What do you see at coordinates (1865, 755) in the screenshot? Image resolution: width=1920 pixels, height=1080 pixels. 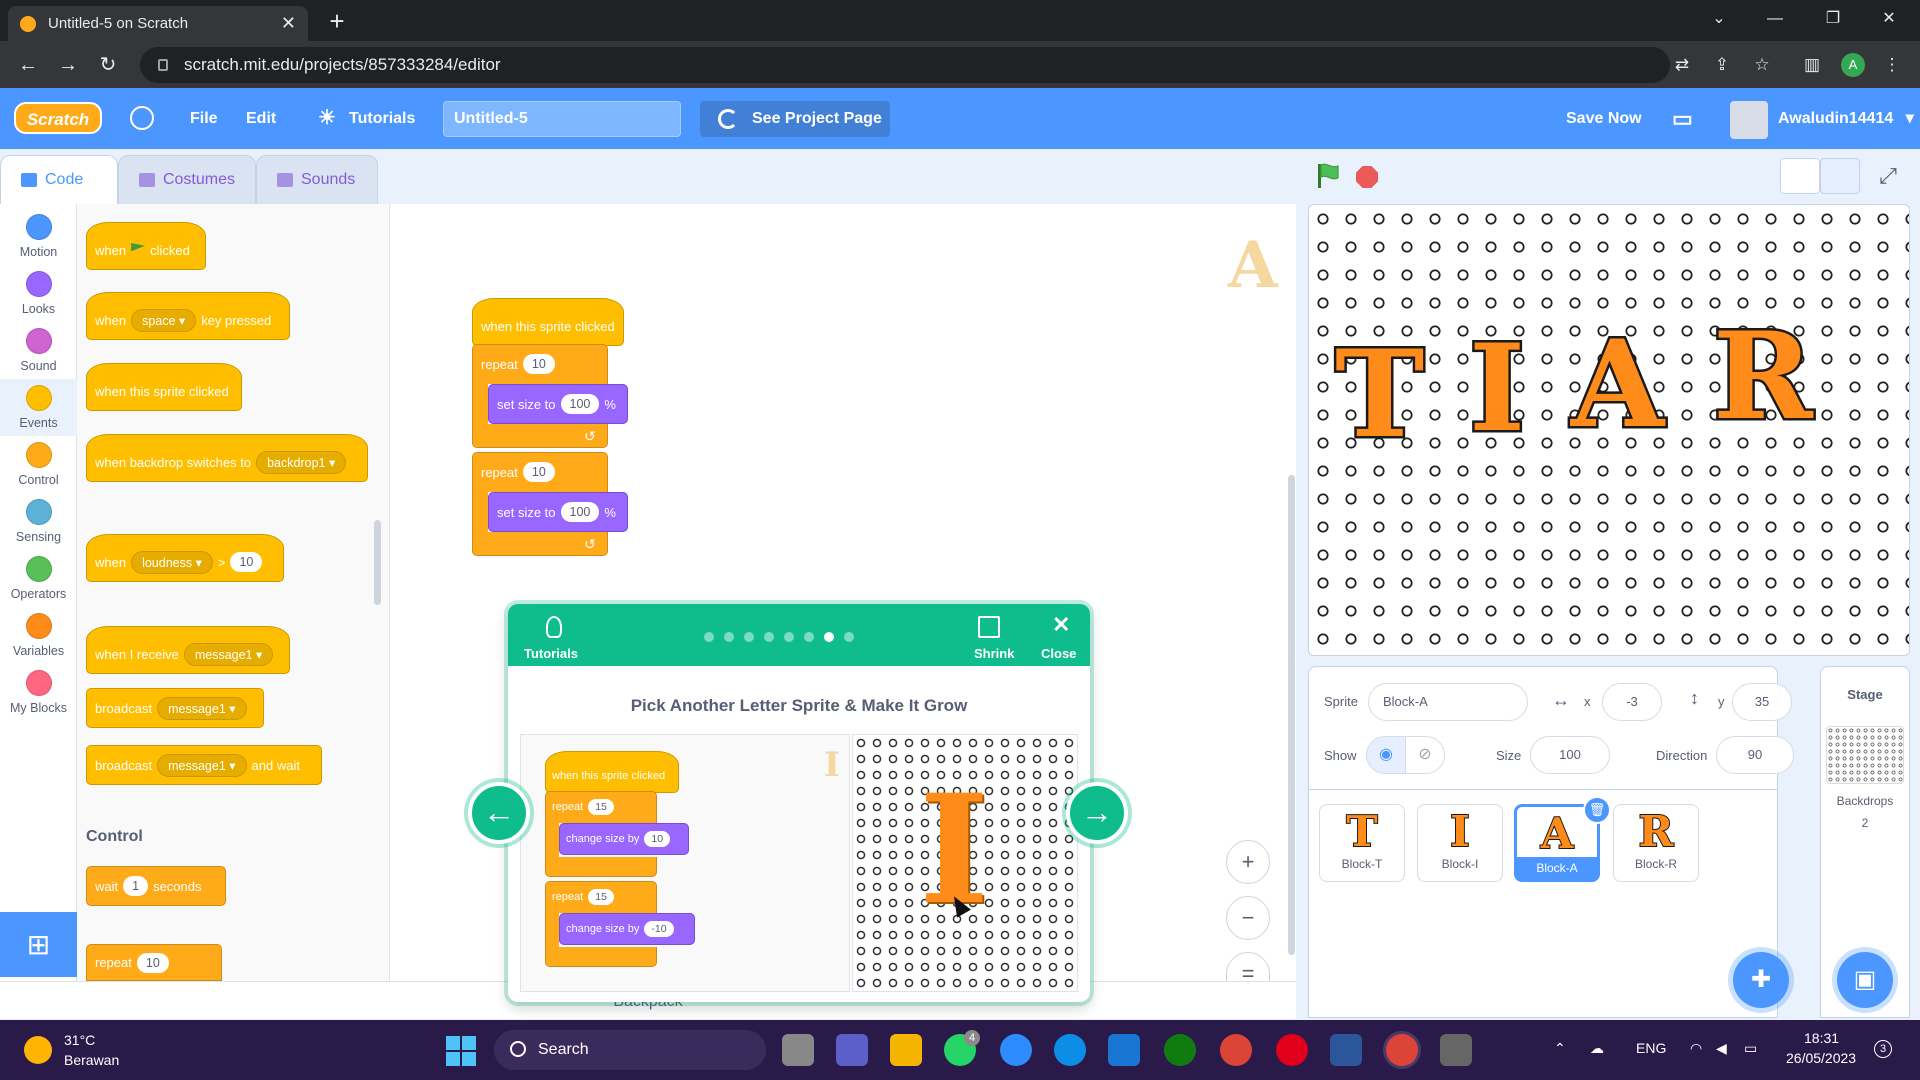 I see `stage-backdrop-thumbnail` at bounding box center [1865, 755].